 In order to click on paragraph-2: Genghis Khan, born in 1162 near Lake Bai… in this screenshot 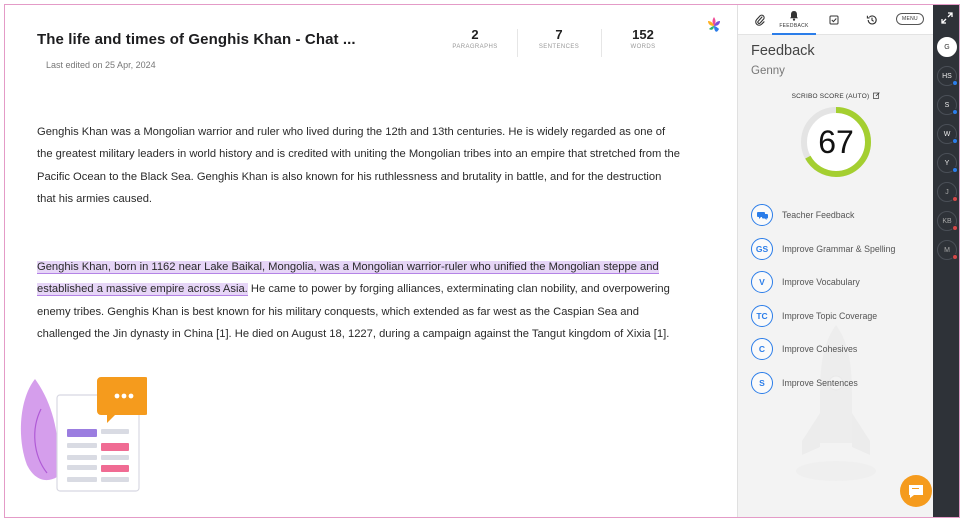, I will do `click(359, 301)`.